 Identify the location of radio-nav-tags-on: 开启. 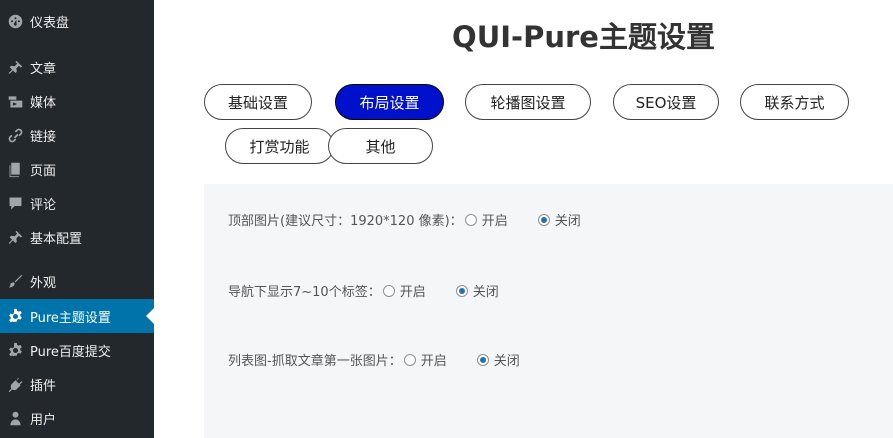
(404, 290).